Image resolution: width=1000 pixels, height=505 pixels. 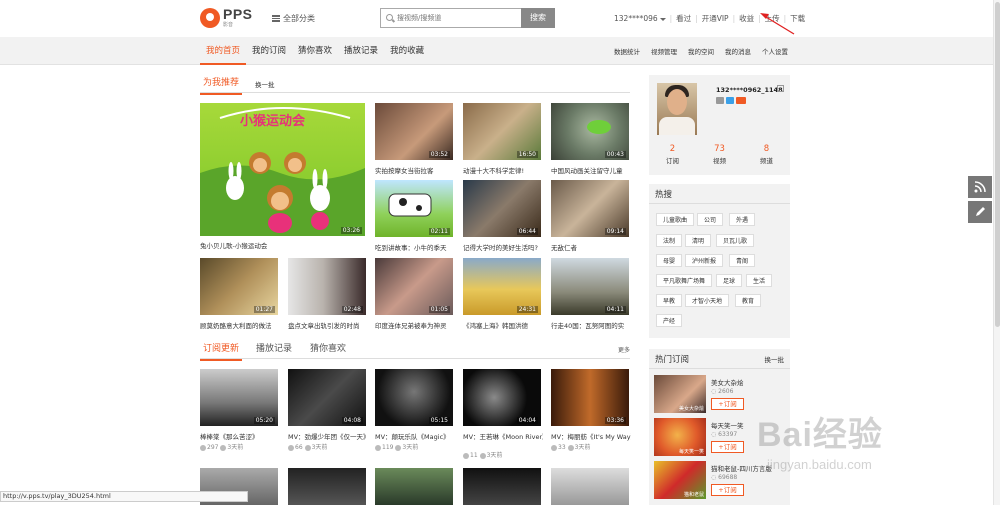 I want to click on refresh-button: 换一批, so click(x=265, y=84).